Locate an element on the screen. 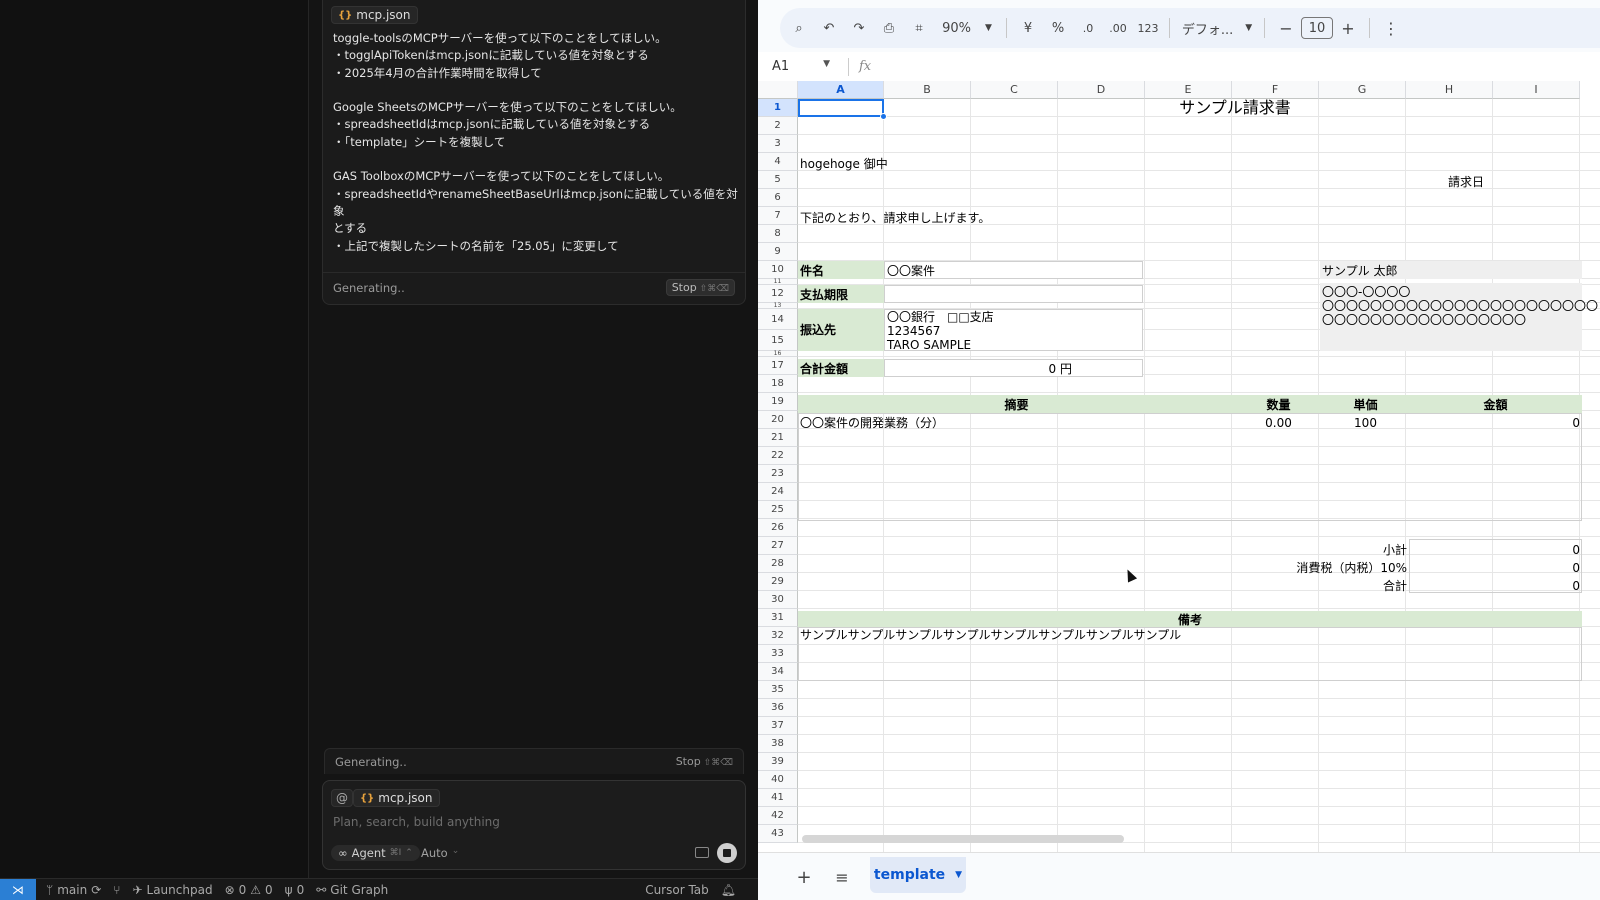 The width and height of the screenshot is (1600, 900). row-header: 28 is located at coordinates (778, 564).